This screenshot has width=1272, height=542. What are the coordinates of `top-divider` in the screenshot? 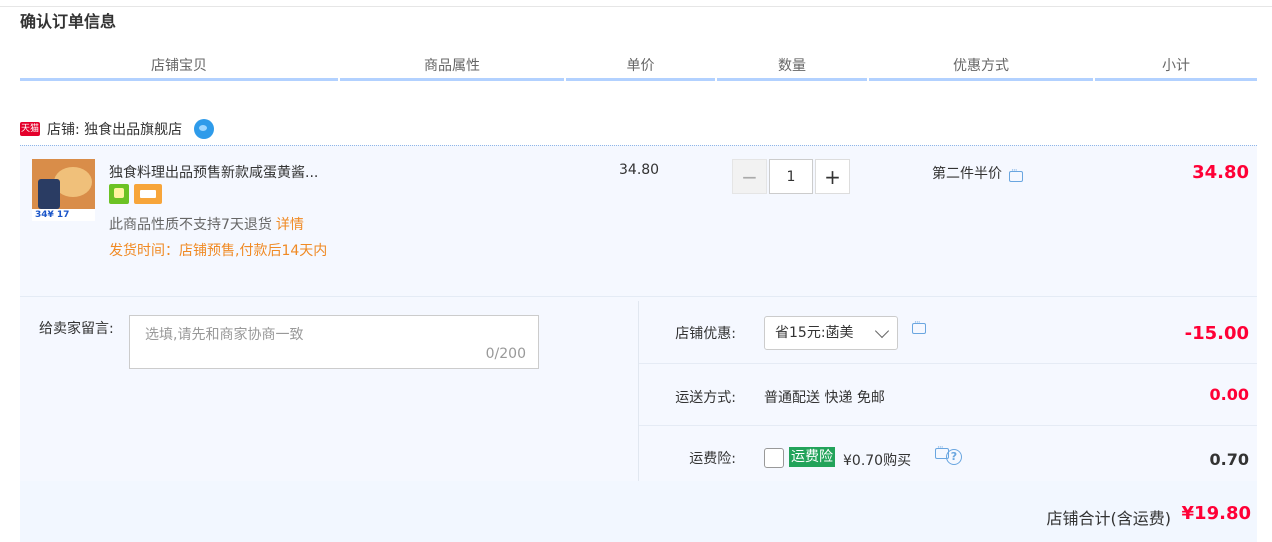 It's located at (636, 6).